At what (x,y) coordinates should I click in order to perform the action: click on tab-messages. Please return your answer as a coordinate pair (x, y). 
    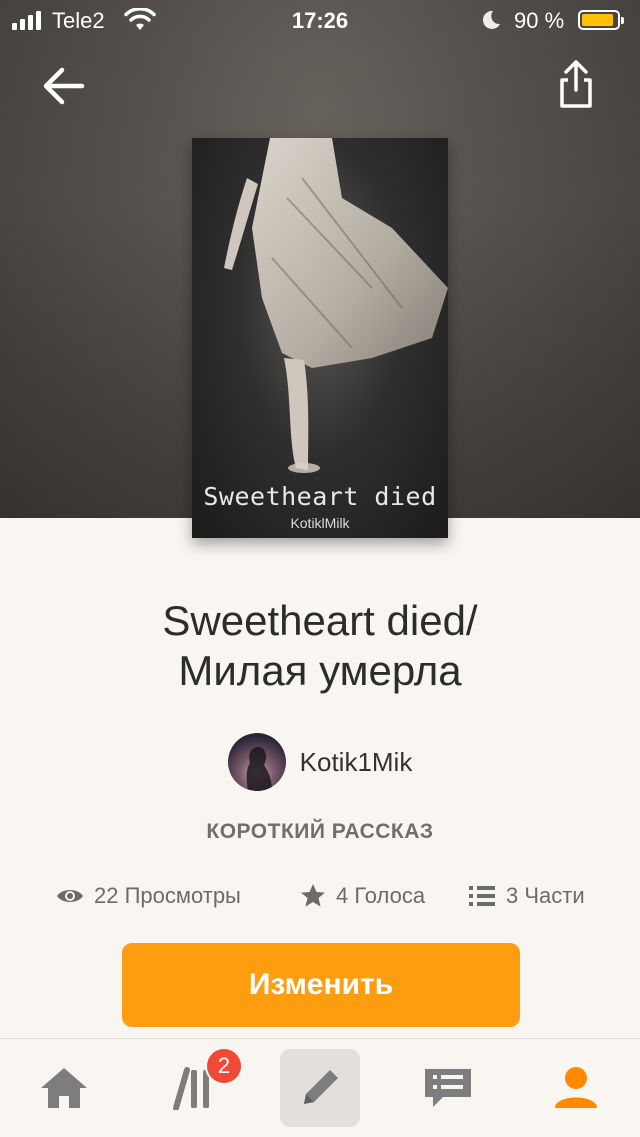
    Looking at the image, I should click on (448, 1088).